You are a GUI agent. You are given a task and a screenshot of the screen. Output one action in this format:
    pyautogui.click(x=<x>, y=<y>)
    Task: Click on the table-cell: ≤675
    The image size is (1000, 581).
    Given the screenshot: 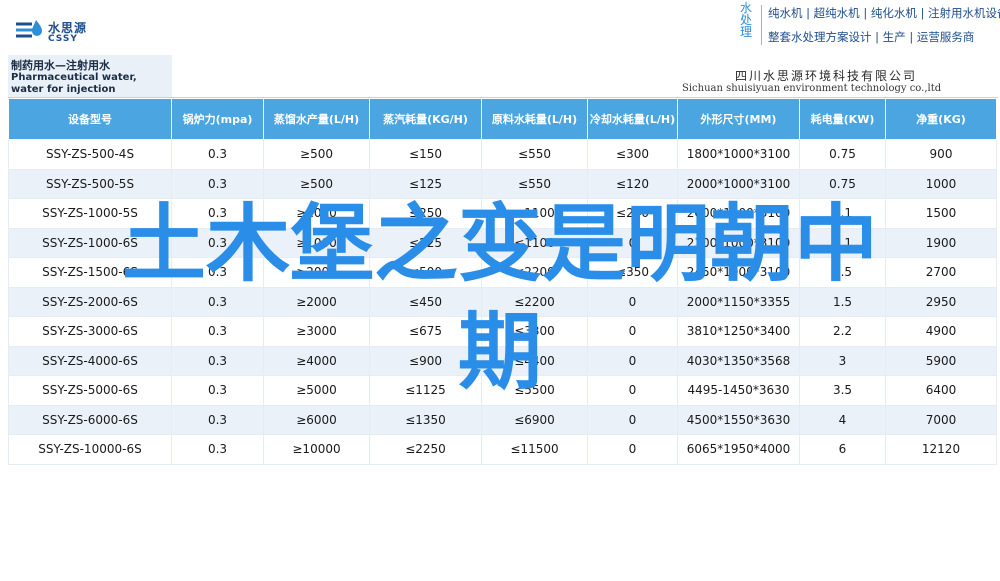 What is the action you would take?
    pyautogui.click(x=425, y=331)
    